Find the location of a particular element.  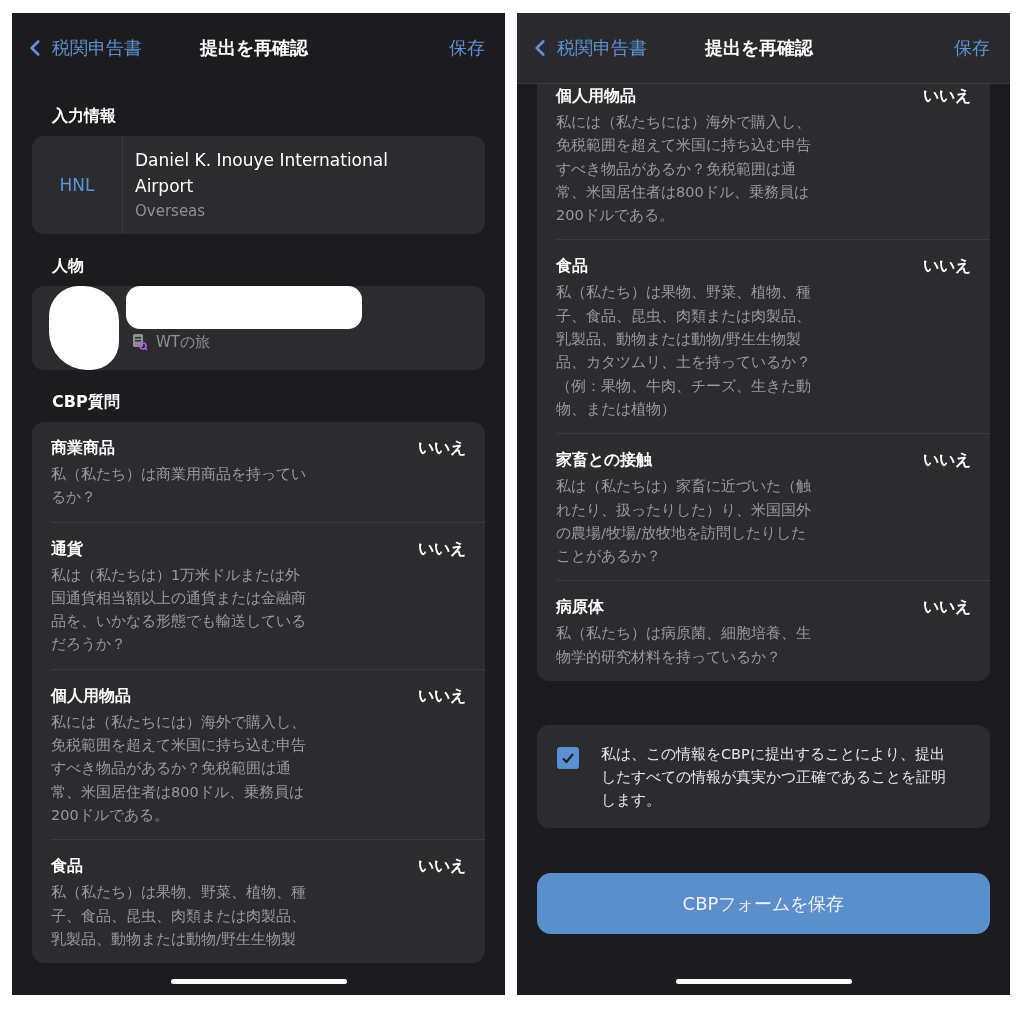

section-header: CBP質問 is located at coordinates (86, 402).